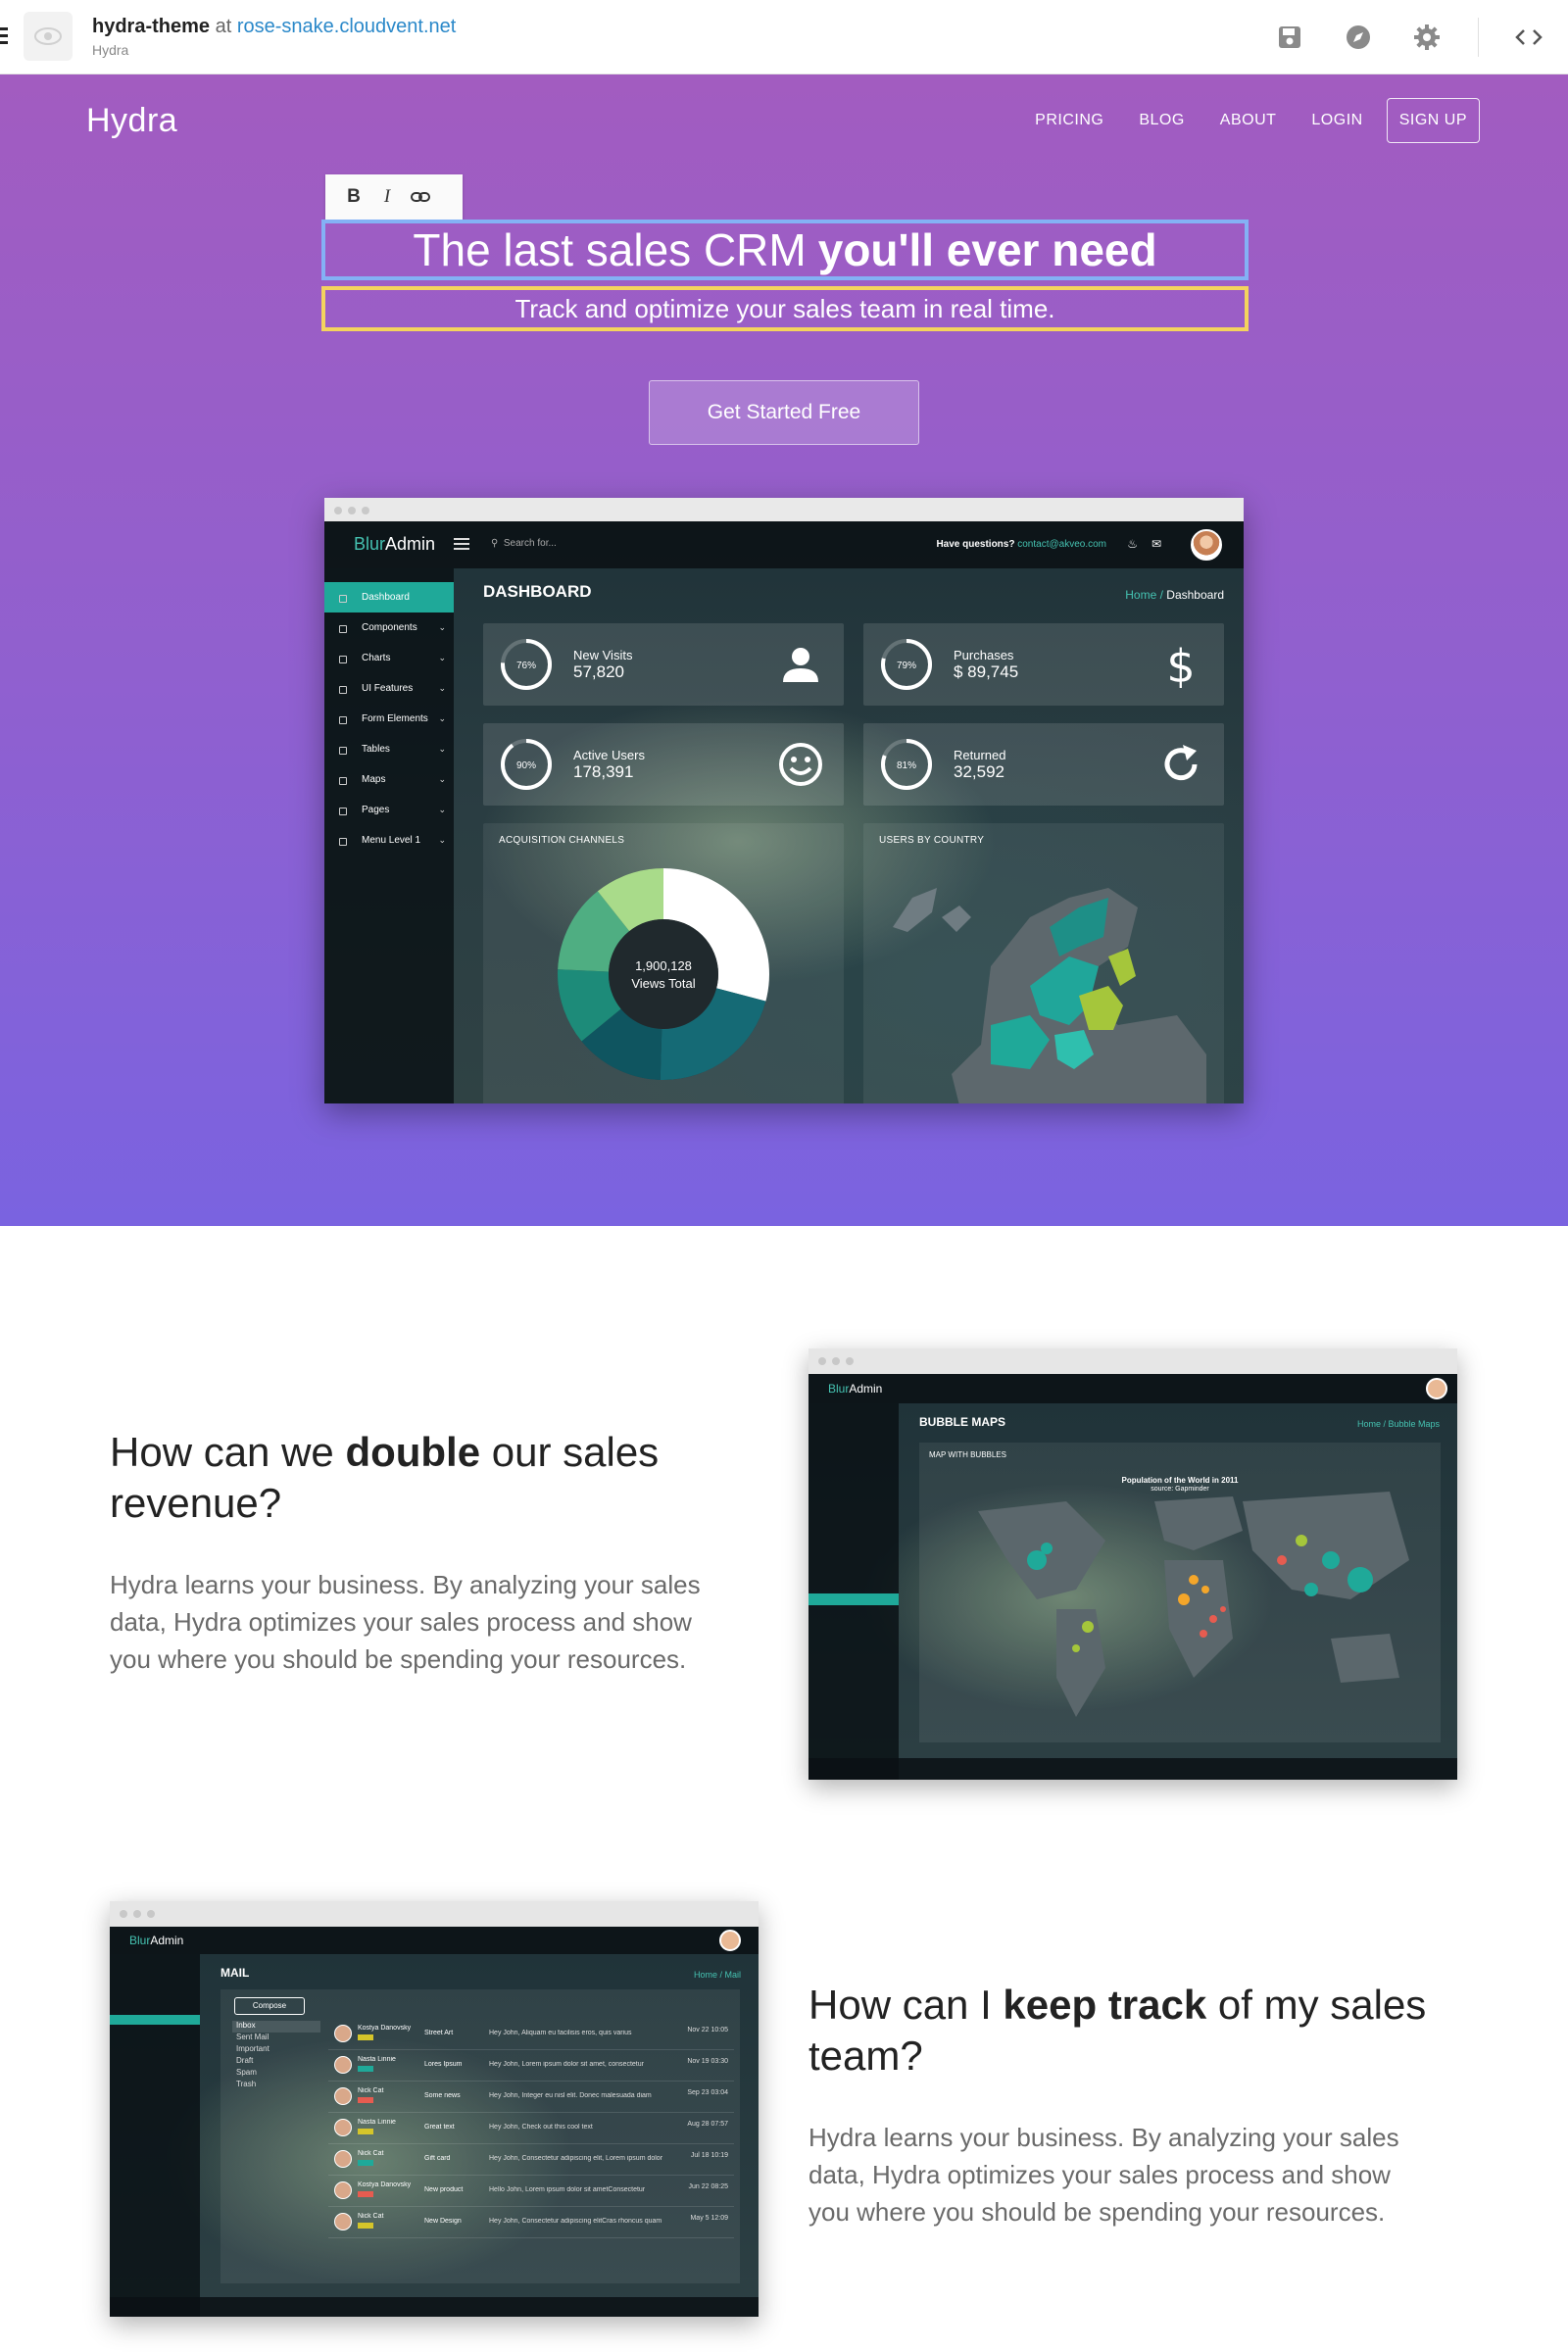 This screenshot has height=2352, width=1568. I want to click on svg-text: 90%, so click(526, 765).